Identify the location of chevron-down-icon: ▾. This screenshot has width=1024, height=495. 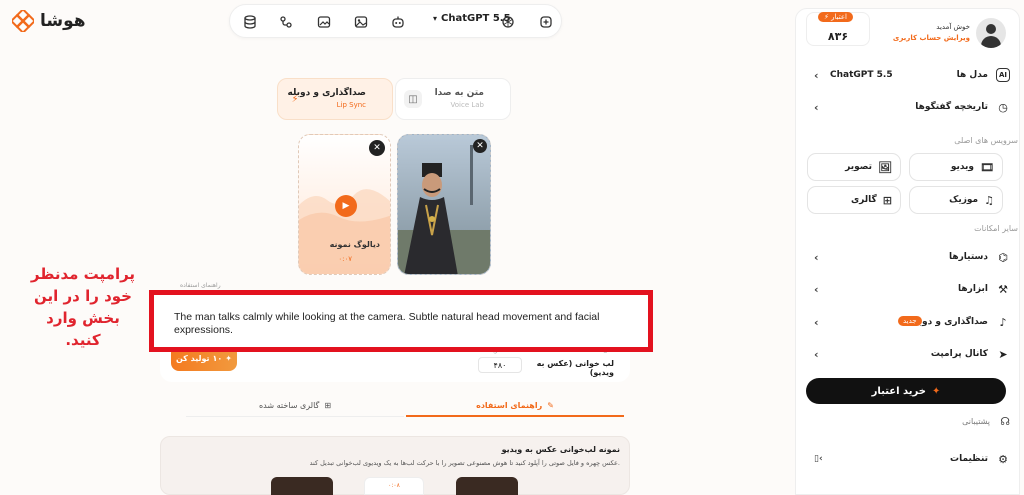
(435, 18).